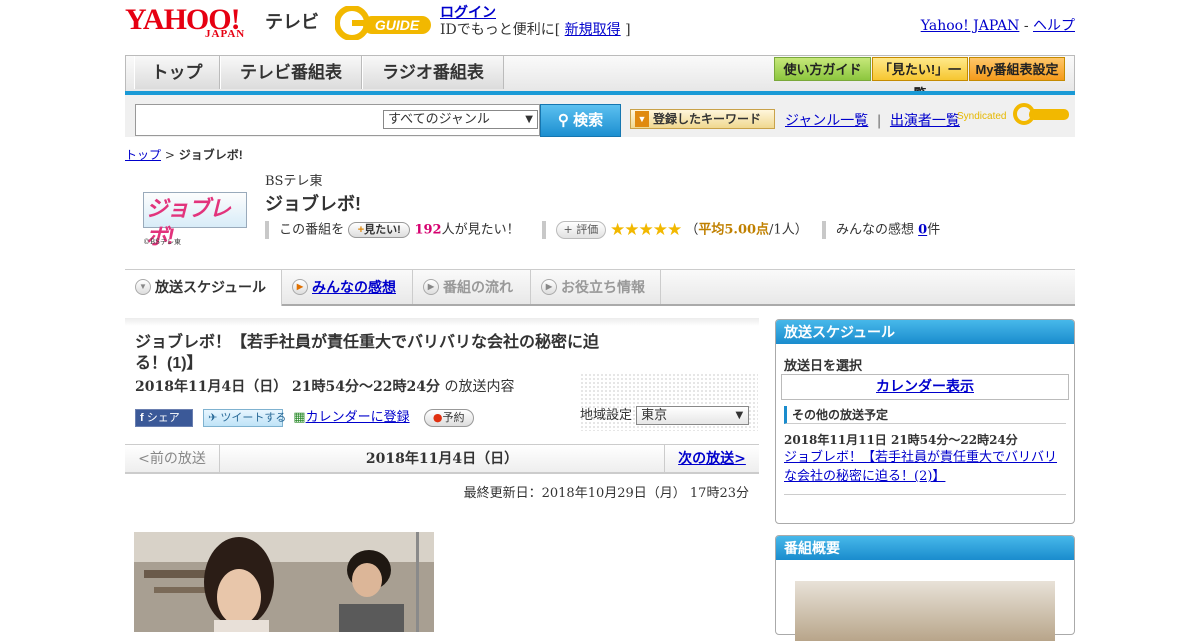  Describe the element at coordinates (292, 22) in the screenshot. I see `tv-label: テレビ` at that location.